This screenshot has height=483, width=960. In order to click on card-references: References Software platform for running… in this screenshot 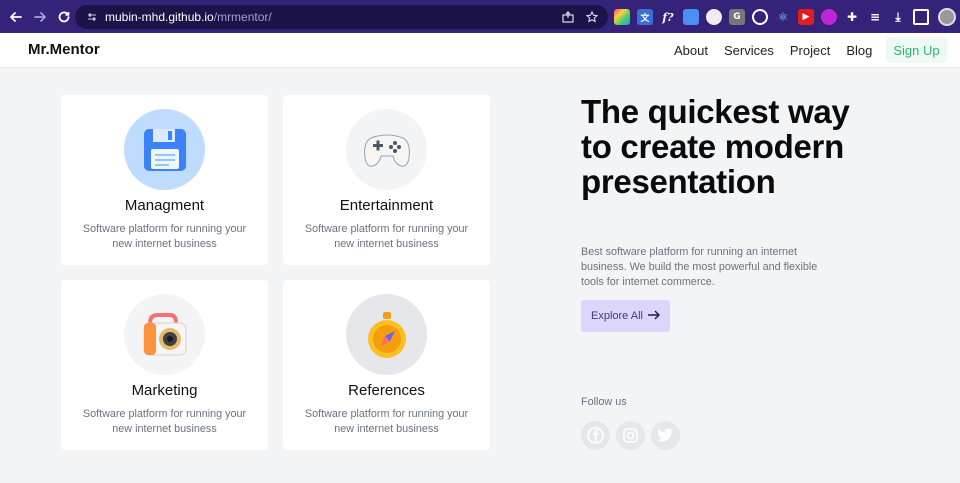, I will do `click(386, 365)`.